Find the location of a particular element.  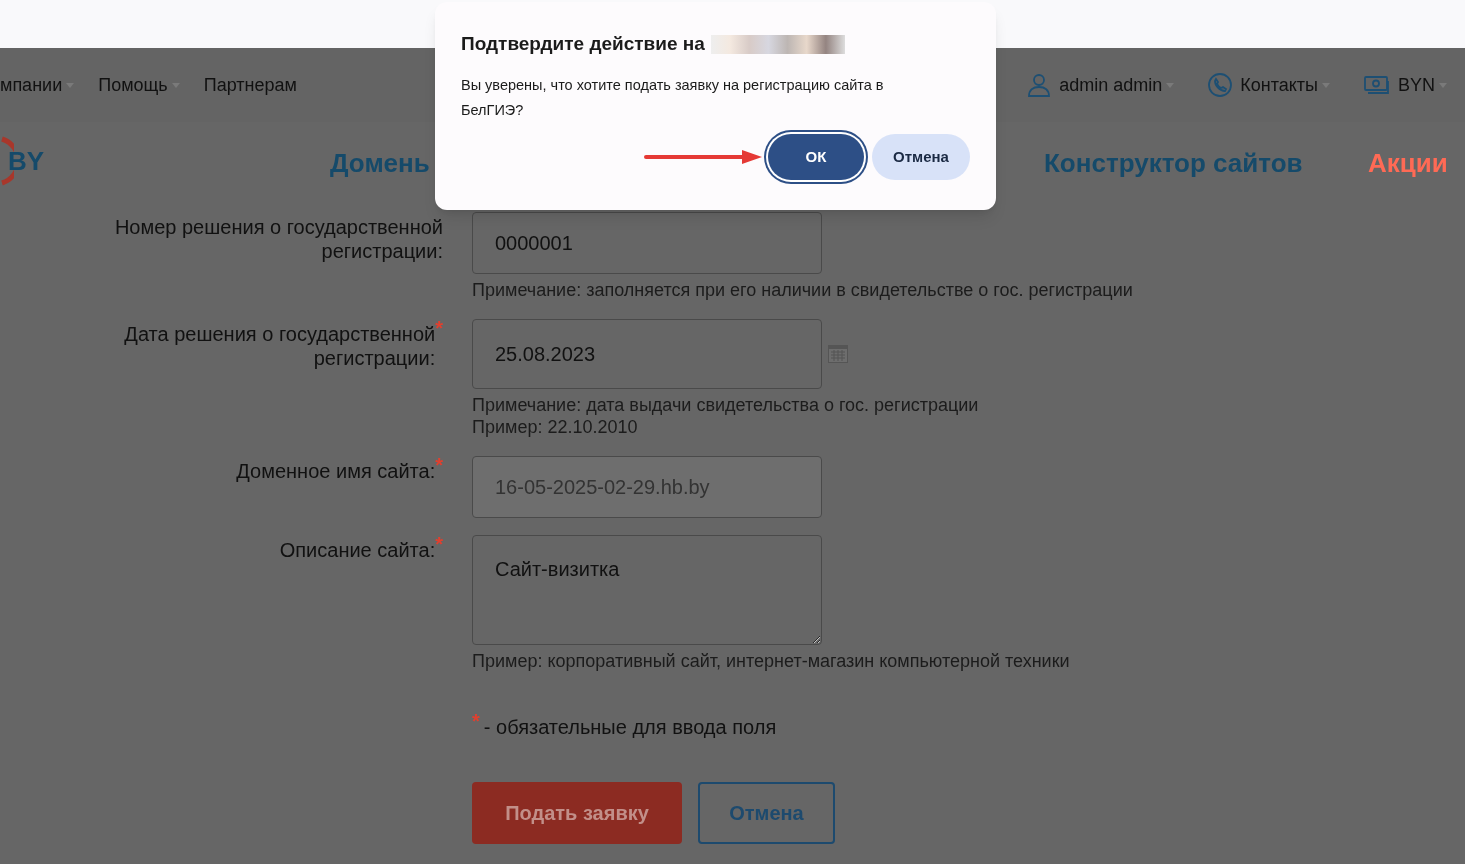

user-icon is located at coordinates (1039, 85).